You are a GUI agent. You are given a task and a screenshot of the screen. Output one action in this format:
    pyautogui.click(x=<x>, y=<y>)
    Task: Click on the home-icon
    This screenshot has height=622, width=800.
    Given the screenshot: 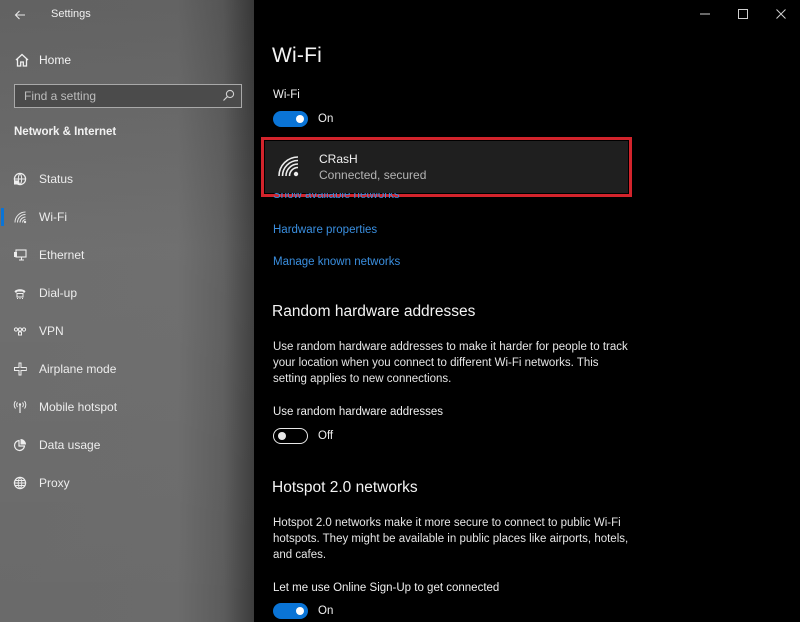 What is the action you would take?
    pyautogui.click(x=22, y=60)
    